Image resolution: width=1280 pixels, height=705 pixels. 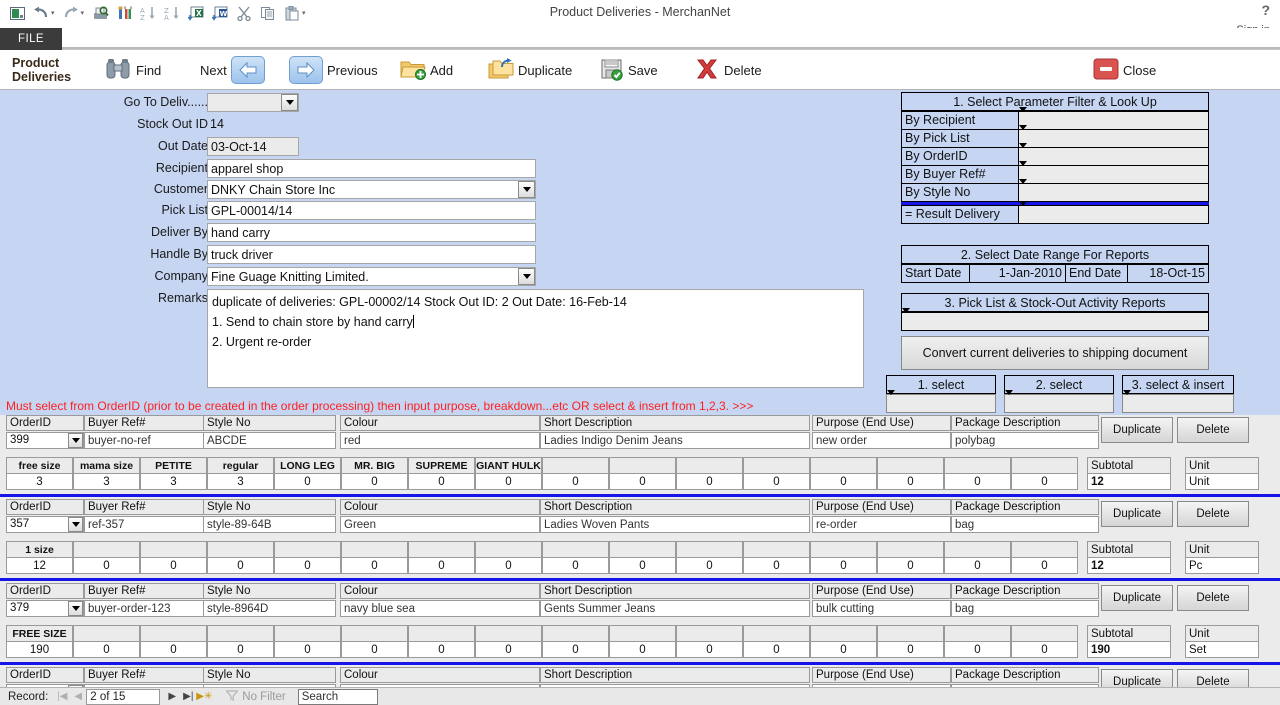 What do you see at coordinates (123, 696) in the screenshot?
I see `record-position-input: 2 of 15` at bounding box center [123, 696].